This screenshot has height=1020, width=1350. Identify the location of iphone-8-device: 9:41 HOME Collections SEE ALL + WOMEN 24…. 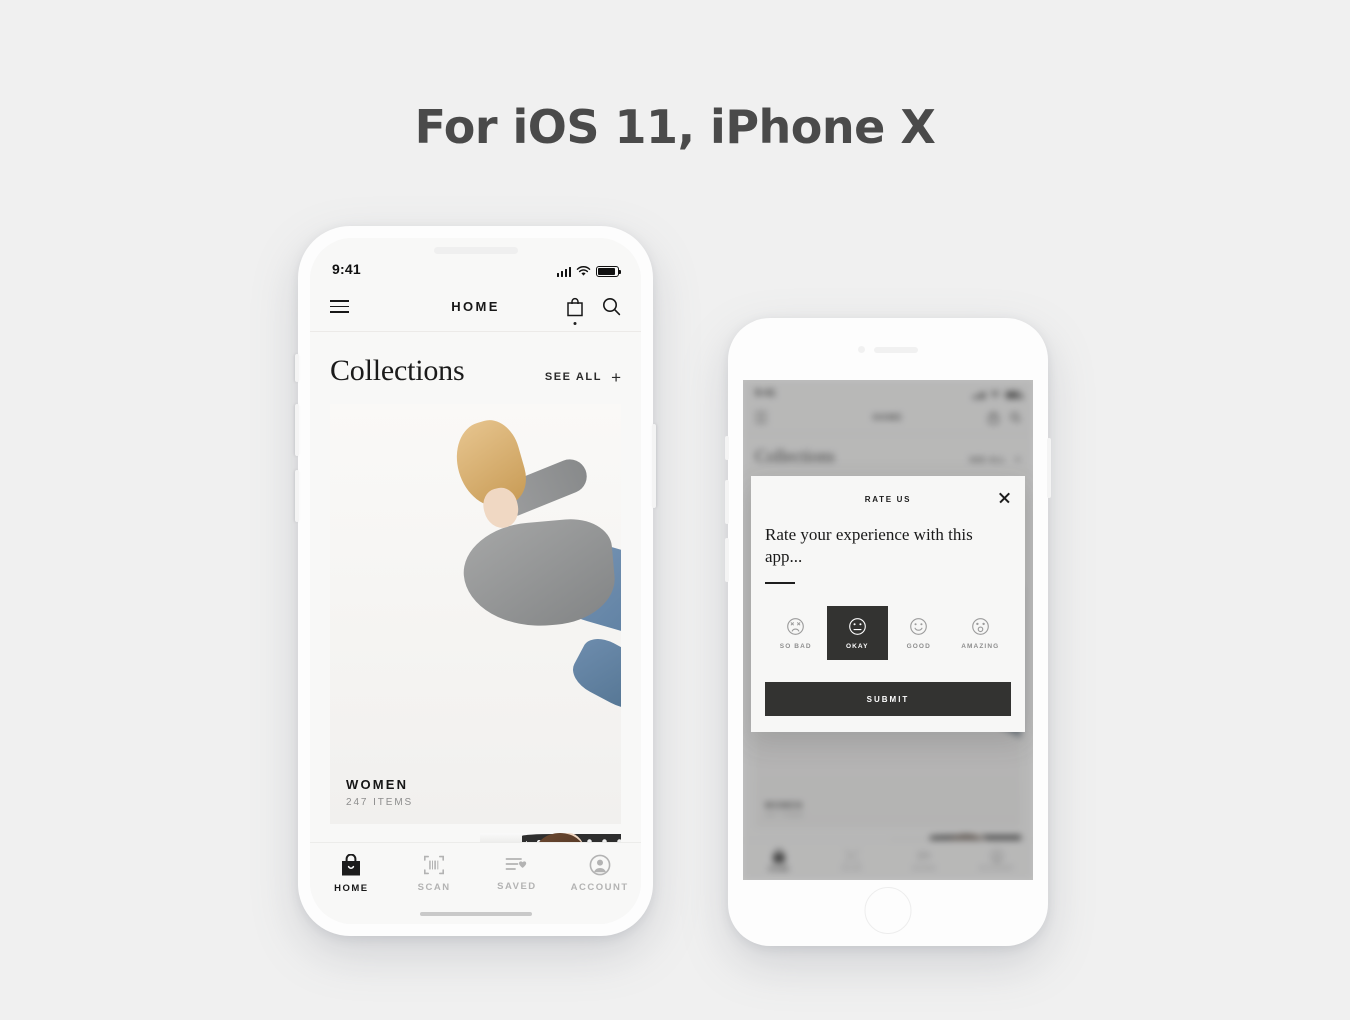
(888, 632).